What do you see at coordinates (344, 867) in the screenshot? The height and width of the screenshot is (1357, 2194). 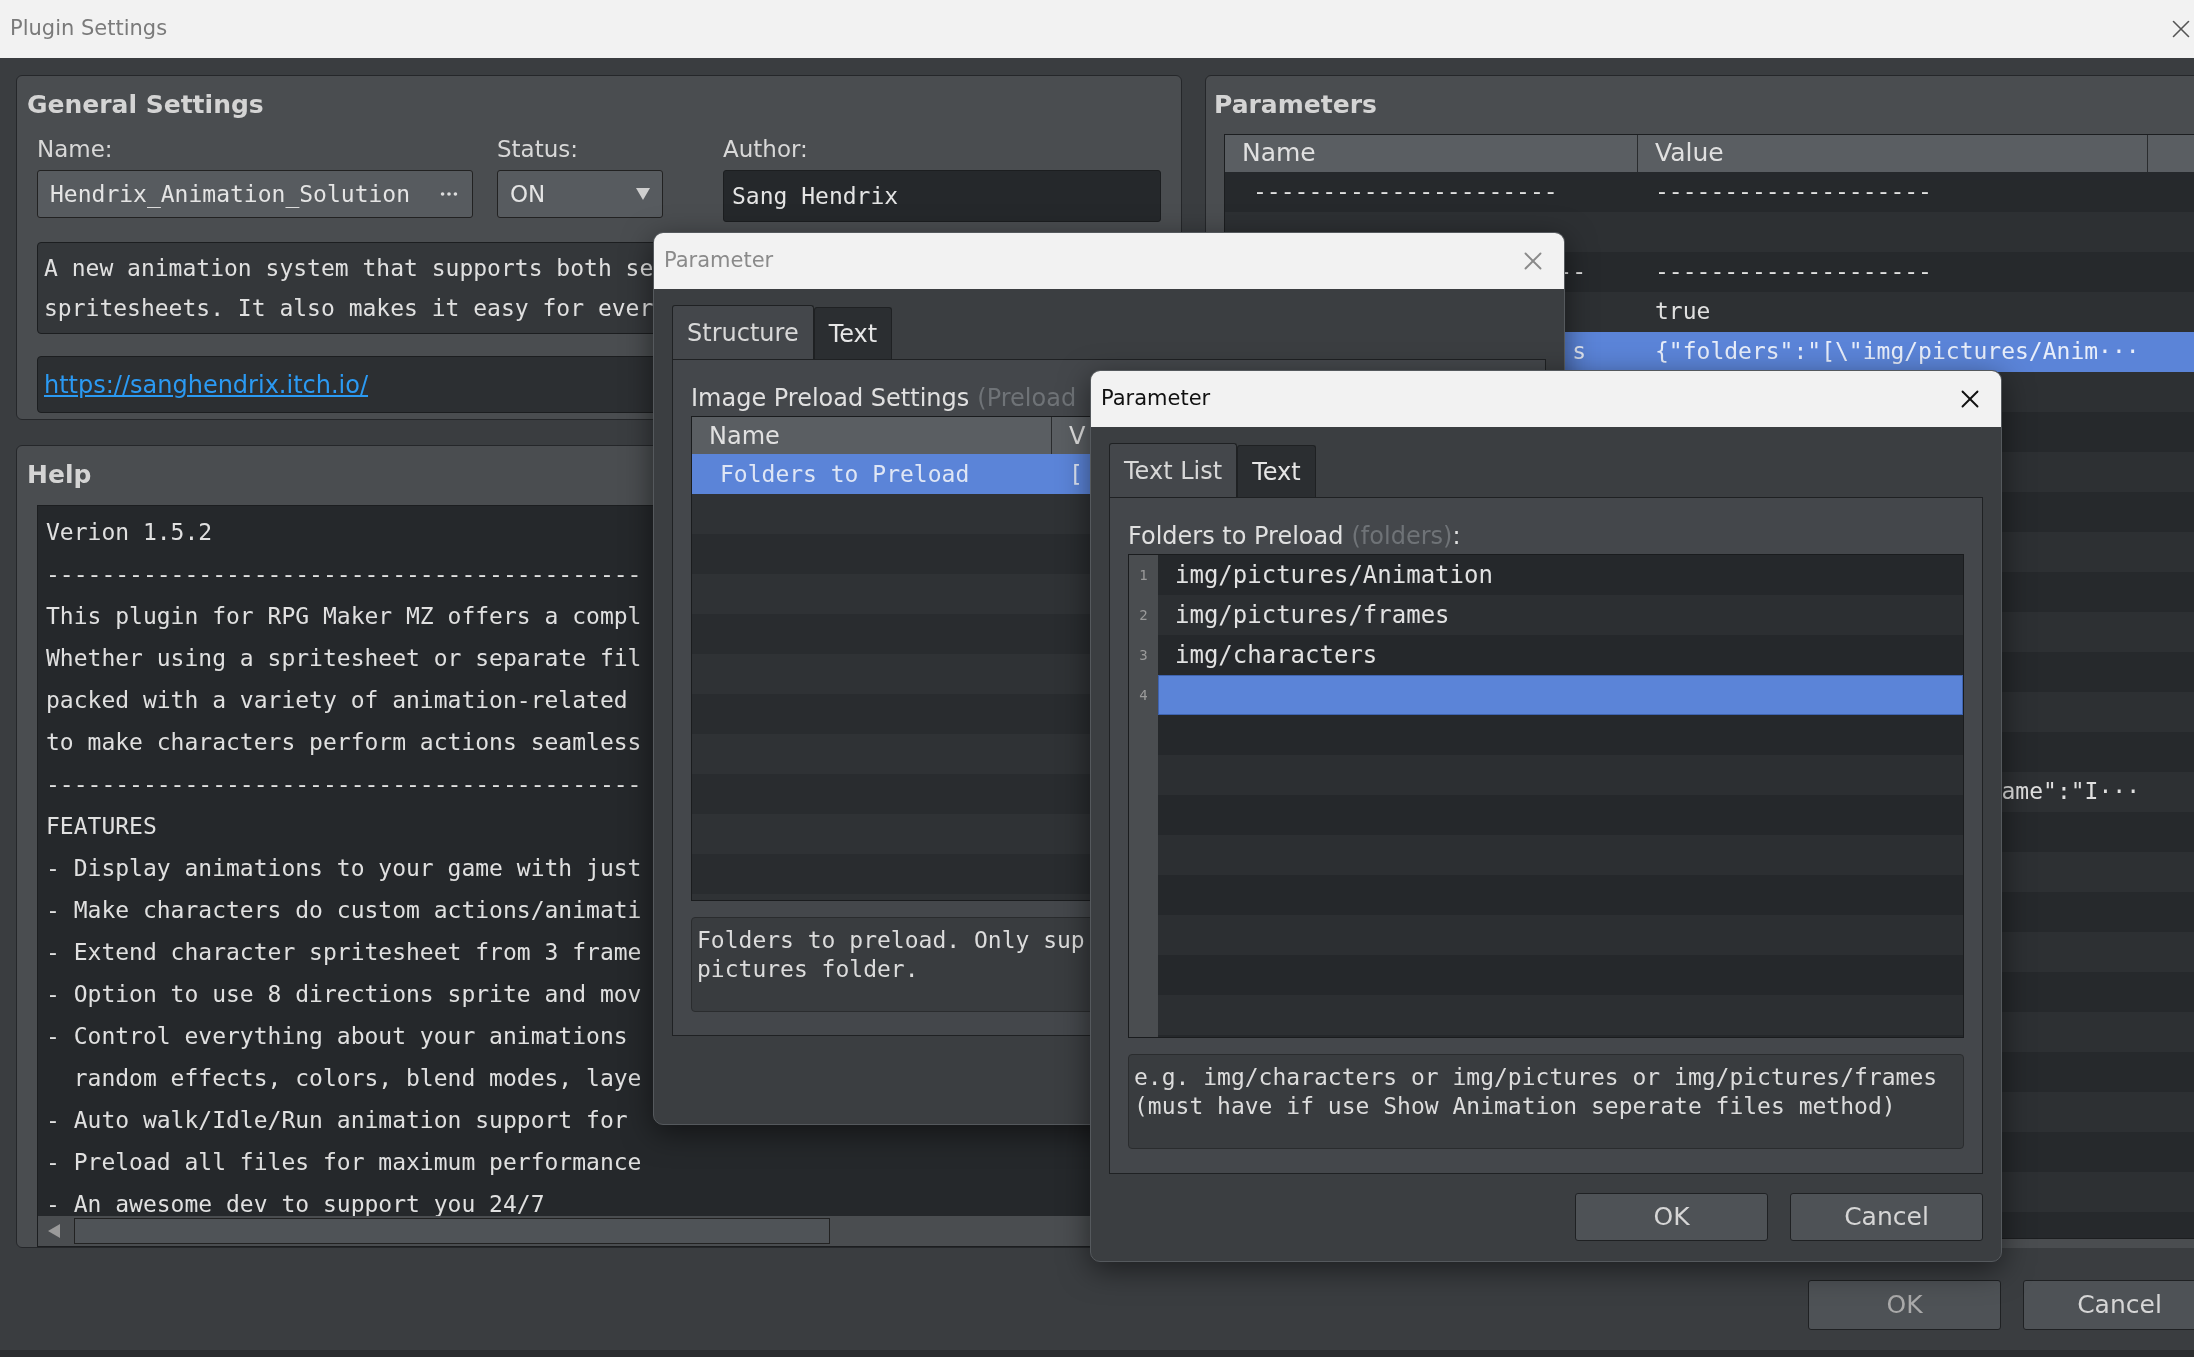 I see `help-text: Verion 1.5.2 ------------------------------------------- This plugin for RPG Maker MZ offers a compl Whether using a spritesheet or separate fil packed with a variety of animation-related to make characters perform actions seamless ------------------------------------------- FEATURES - Display animations to your game with just - Make characters do custom actions/animati - Extend character spritesheet from 3 frame - Option to use 8 directions sprite and mov - Control everything about your animations random effects, colors, blend modes, laye - Auto walk/Idle/Run animation support for - Preload all files for maximum performance - An awesome dev to support you 24/7` at bounding box center [344, 867].